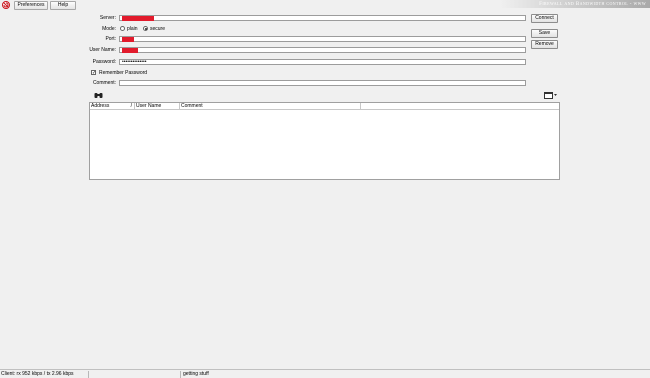  What do you see at coordinates (93, 73) in the screenshot?
I see `remember-password-checkbox: ✓` at bounding box center [93, 73].